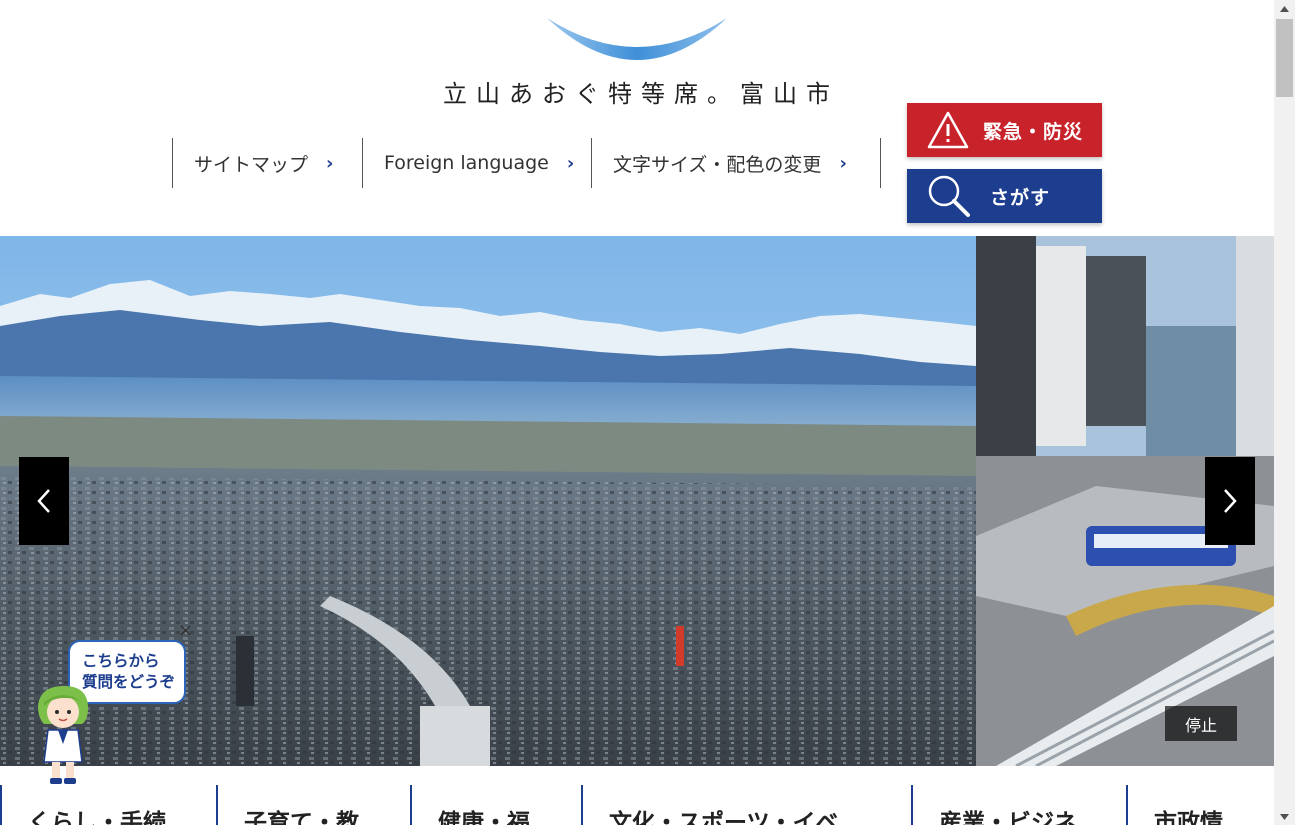 This screenshot has width=1295, height=825. What do you see at coordinates (746, 805) in the screenshot?
I see `gnav-item-culture: 文化・スポーツ・イベ` at bounding box center [746, 805].